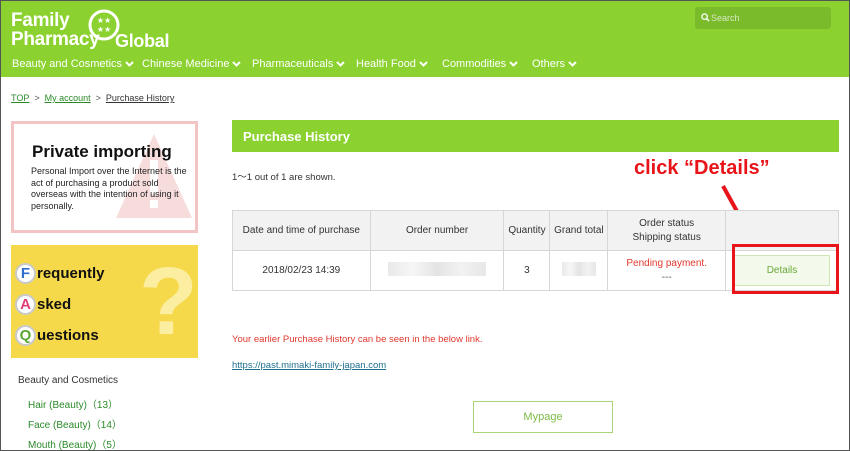 Image resolution: width=850 pixels, height=451 pixels. I want to click on redacted-grand-total, so click(578, 269).